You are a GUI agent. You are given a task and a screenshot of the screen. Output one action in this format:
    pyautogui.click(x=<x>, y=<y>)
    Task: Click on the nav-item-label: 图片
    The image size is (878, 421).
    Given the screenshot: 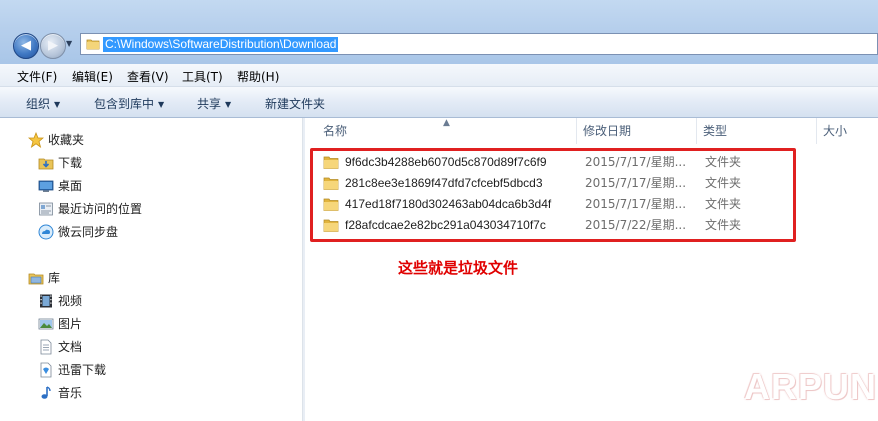 What is the action you would take?
    pyautogui.click(x=70, y=324)
    